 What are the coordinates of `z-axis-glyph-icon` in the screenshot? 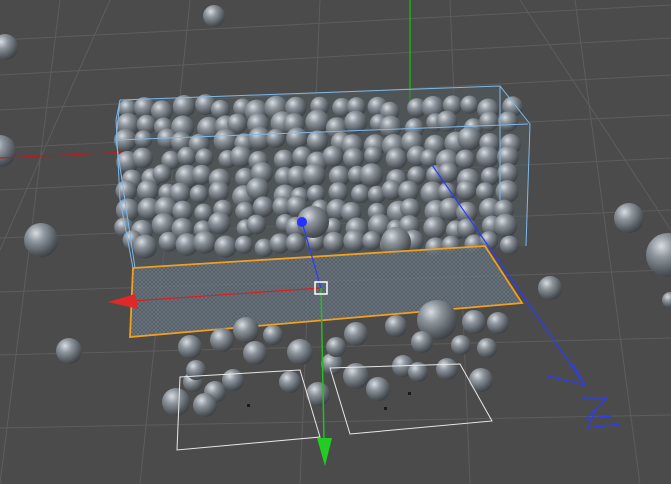 It's located at (597, 408).